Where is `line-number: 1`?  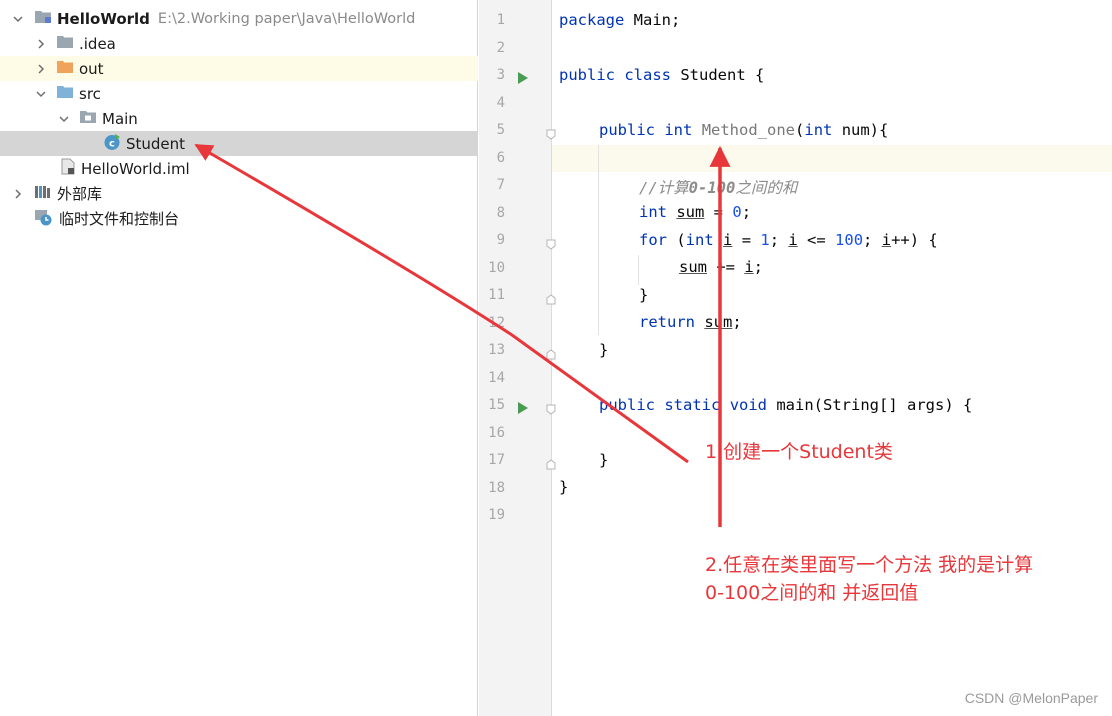 line-number: 1 is located at coordinates (500, 20).